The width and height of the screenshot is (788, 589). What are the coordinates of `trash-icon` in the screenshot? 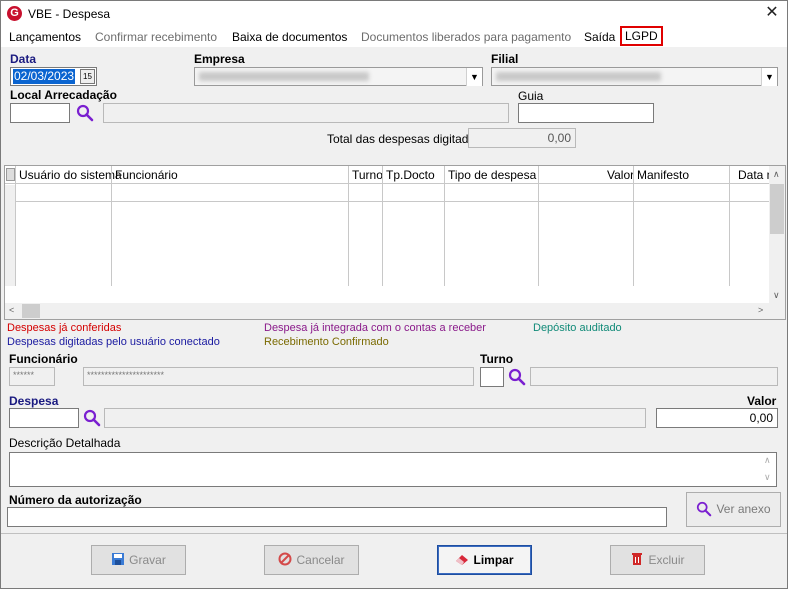 It's located at (637, 559).